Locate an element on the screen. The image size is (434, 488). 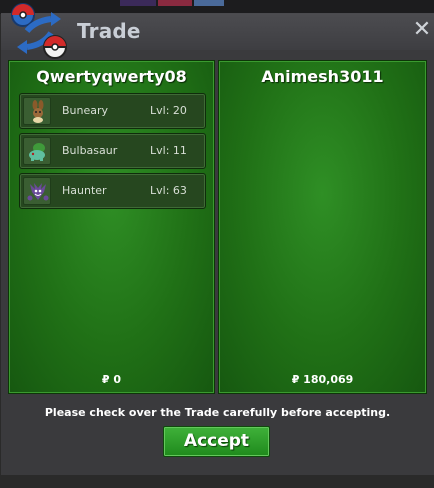
right-trader-name: Animesh3011 is located at coordinates (322, 76).